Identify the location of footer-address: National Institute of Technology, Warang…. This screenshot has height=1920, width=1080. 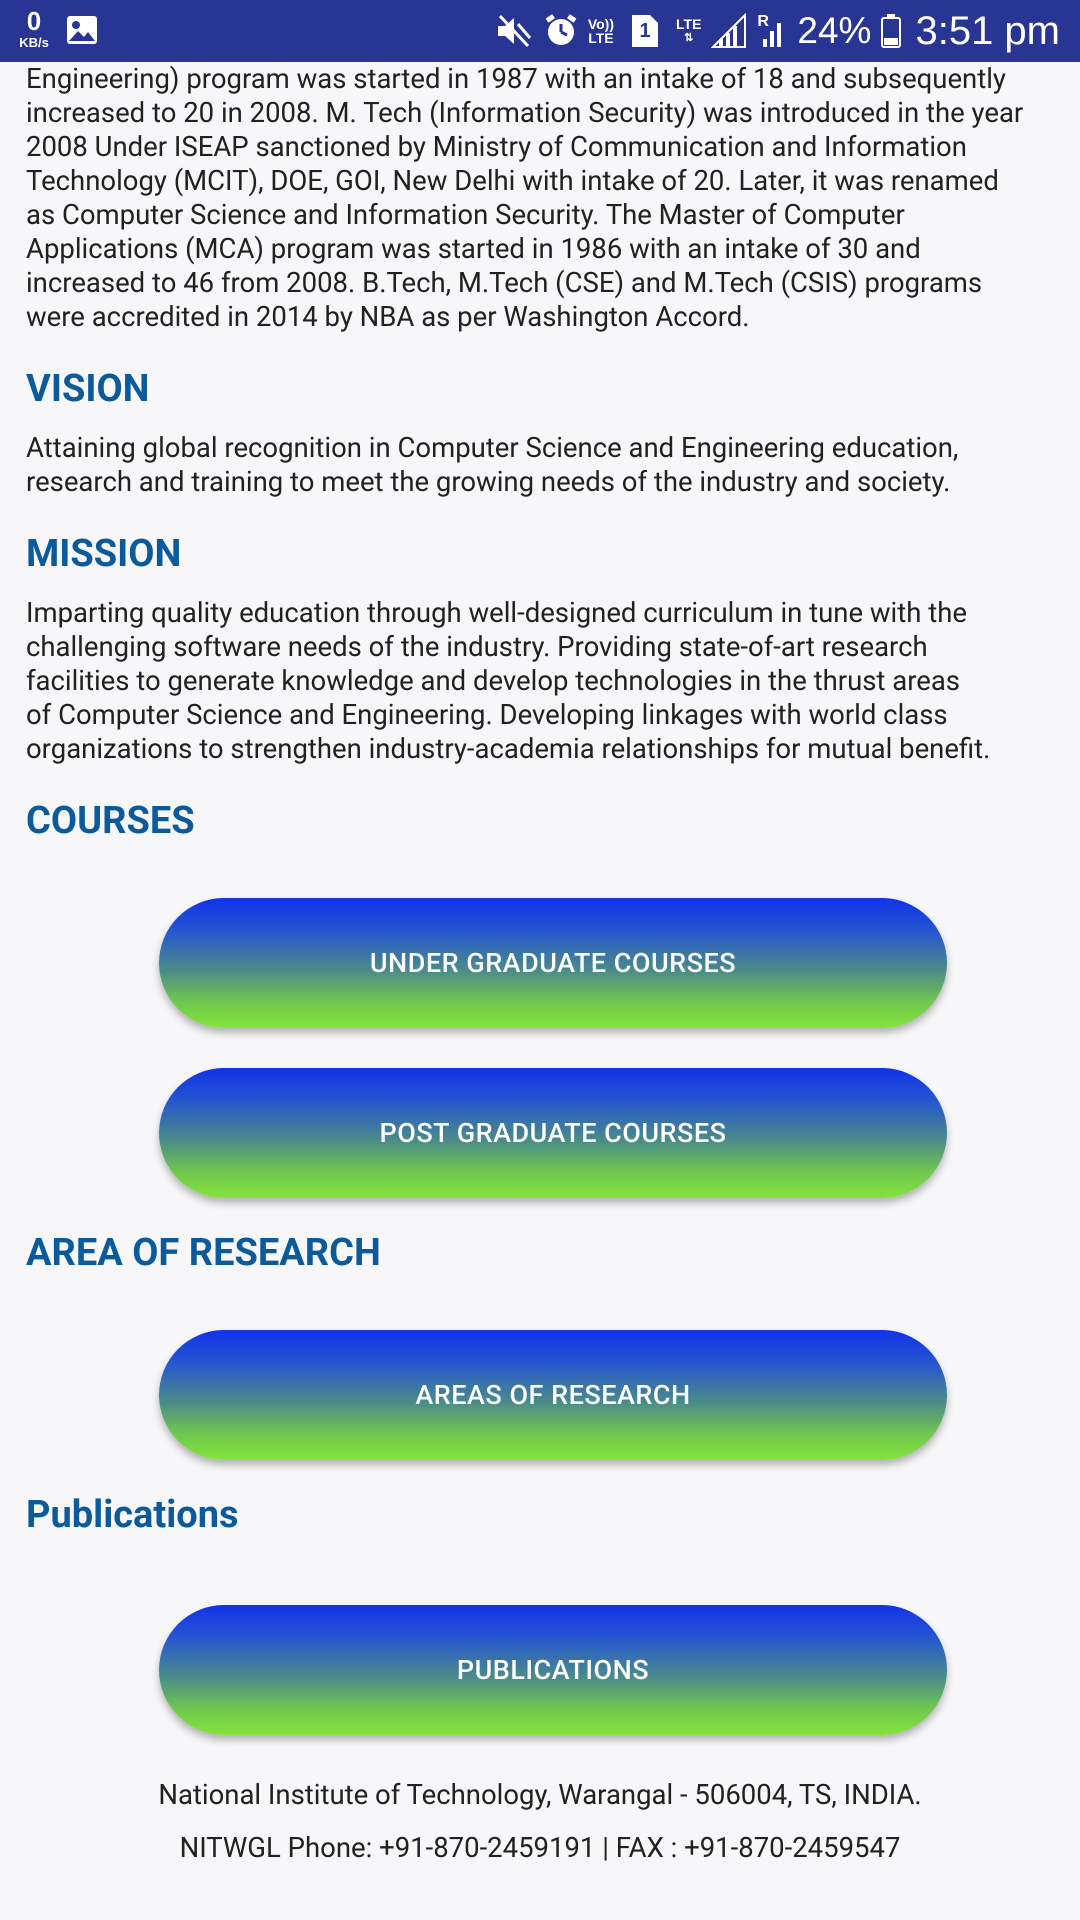
(540, 1794).